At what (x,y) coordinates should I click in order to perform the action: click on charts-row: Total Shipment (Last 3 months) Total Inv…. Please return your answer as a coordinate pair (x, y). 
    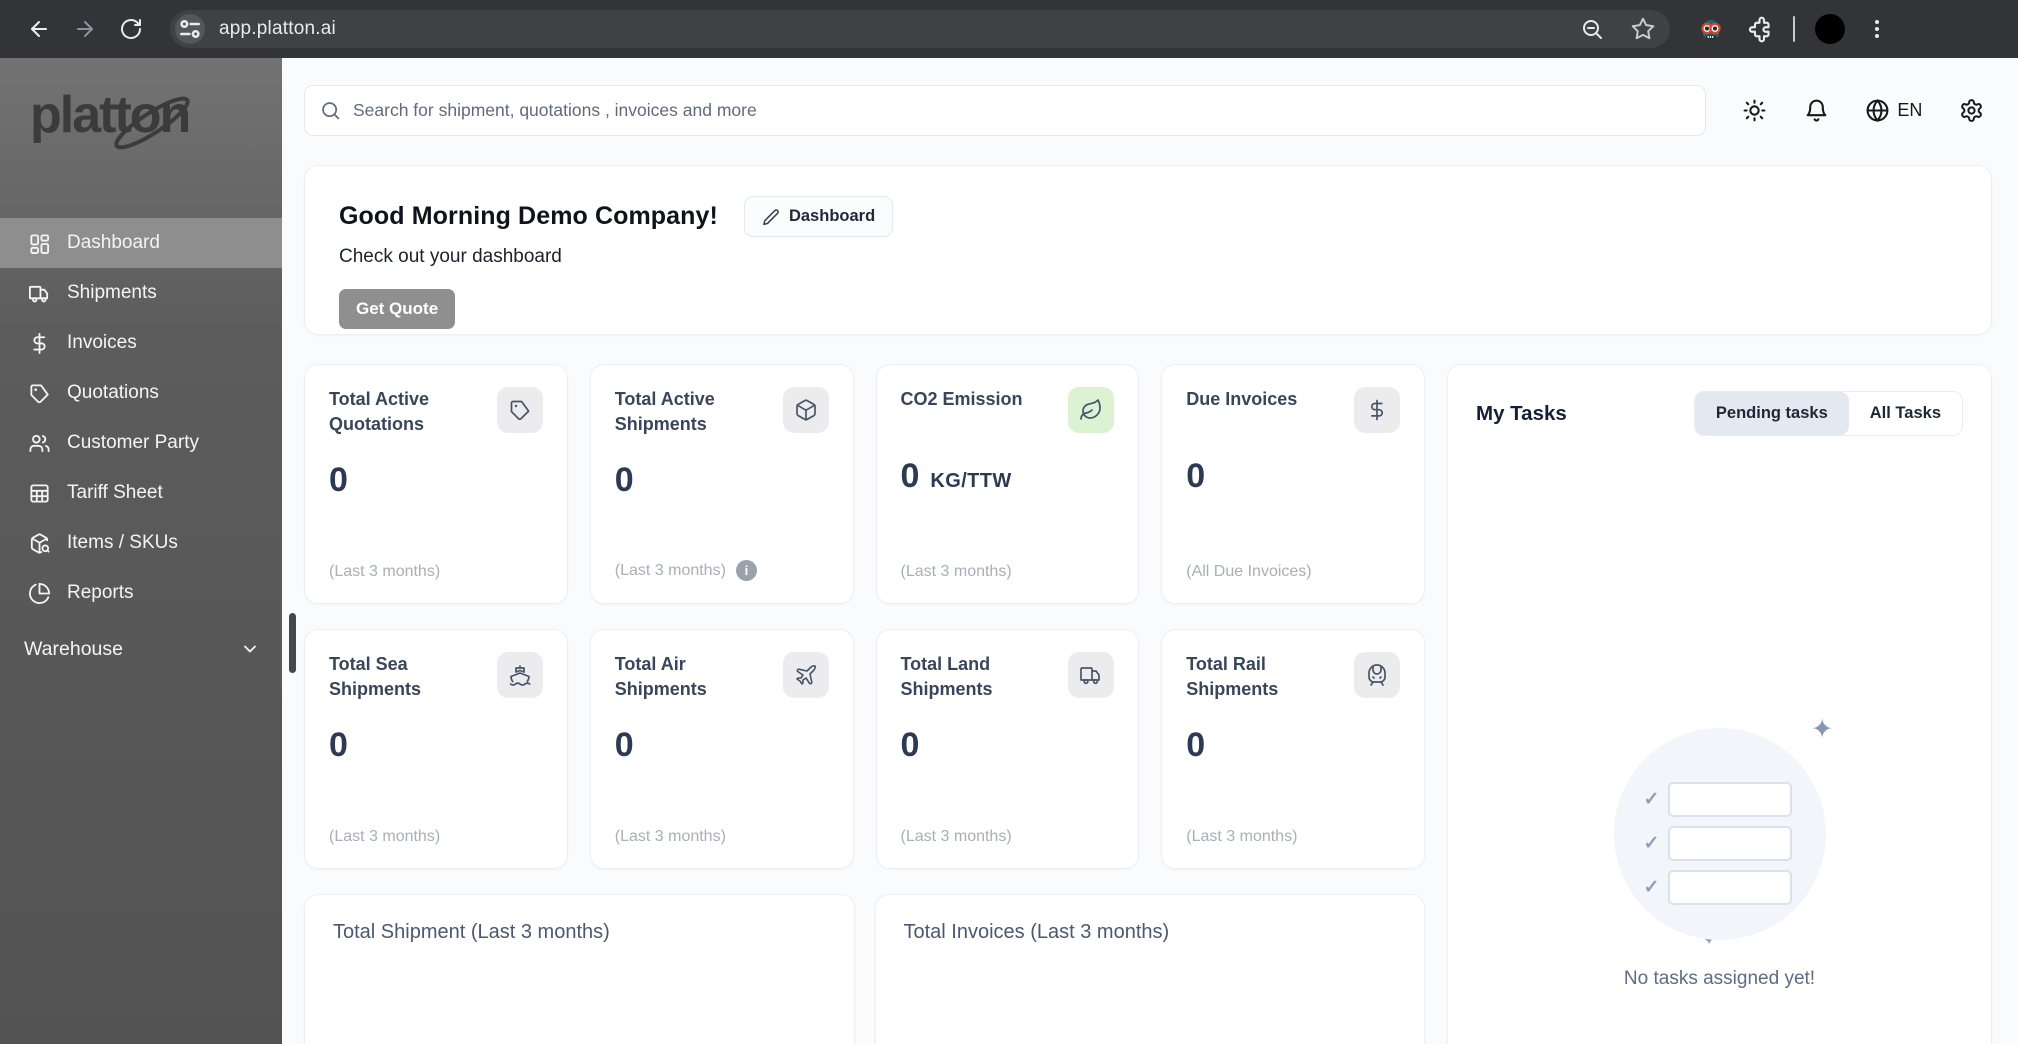
    Looking at the image, I should click on (864, 969).